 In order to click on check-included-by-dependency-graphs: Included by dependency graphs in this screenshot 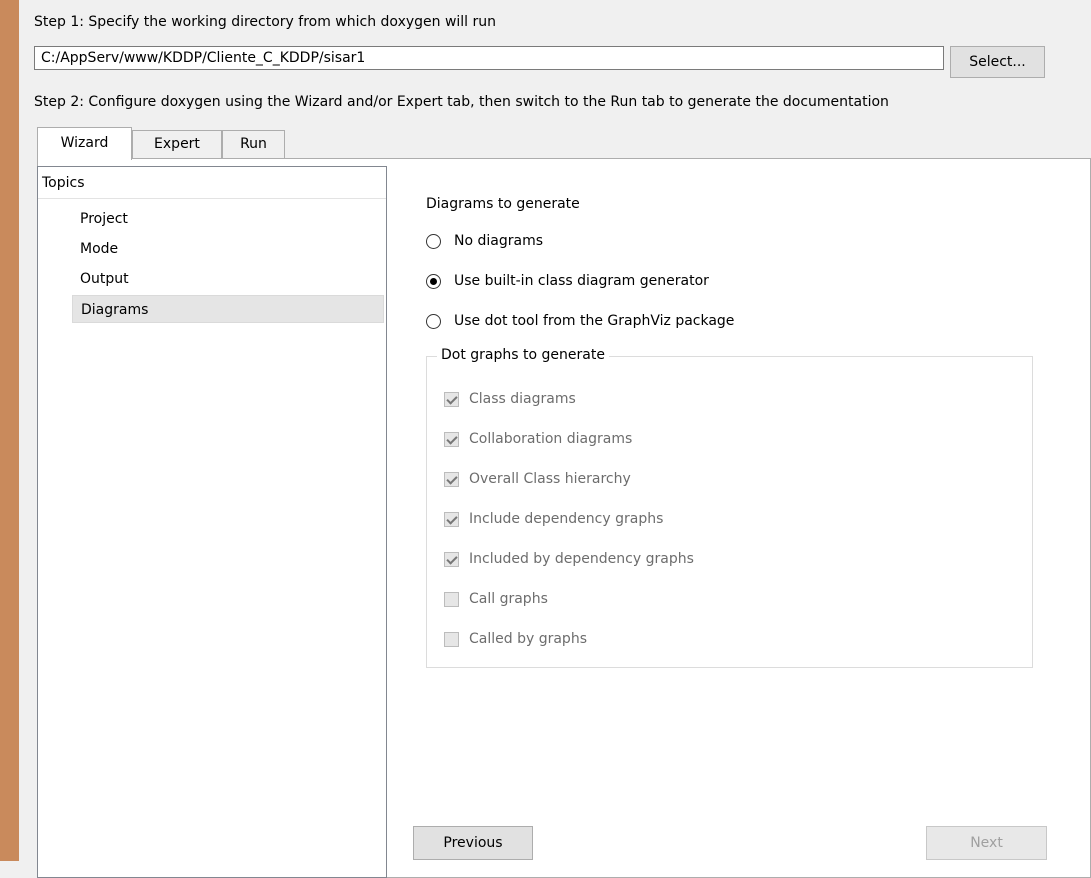, I will do `click(569, 559)`.